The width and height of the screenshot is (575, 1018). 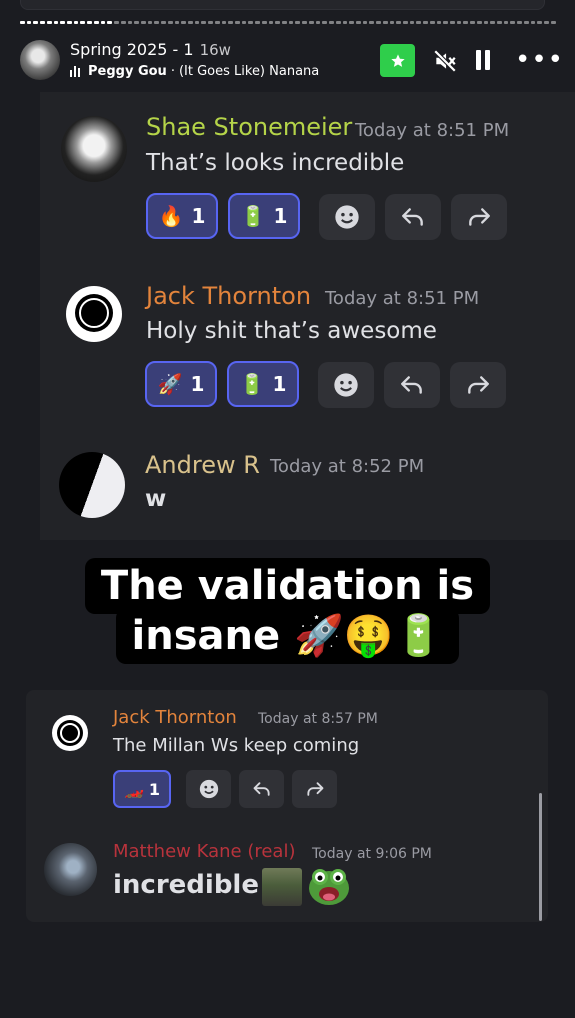 I want to click on more-icon: •••, so click(x=540, y=60).